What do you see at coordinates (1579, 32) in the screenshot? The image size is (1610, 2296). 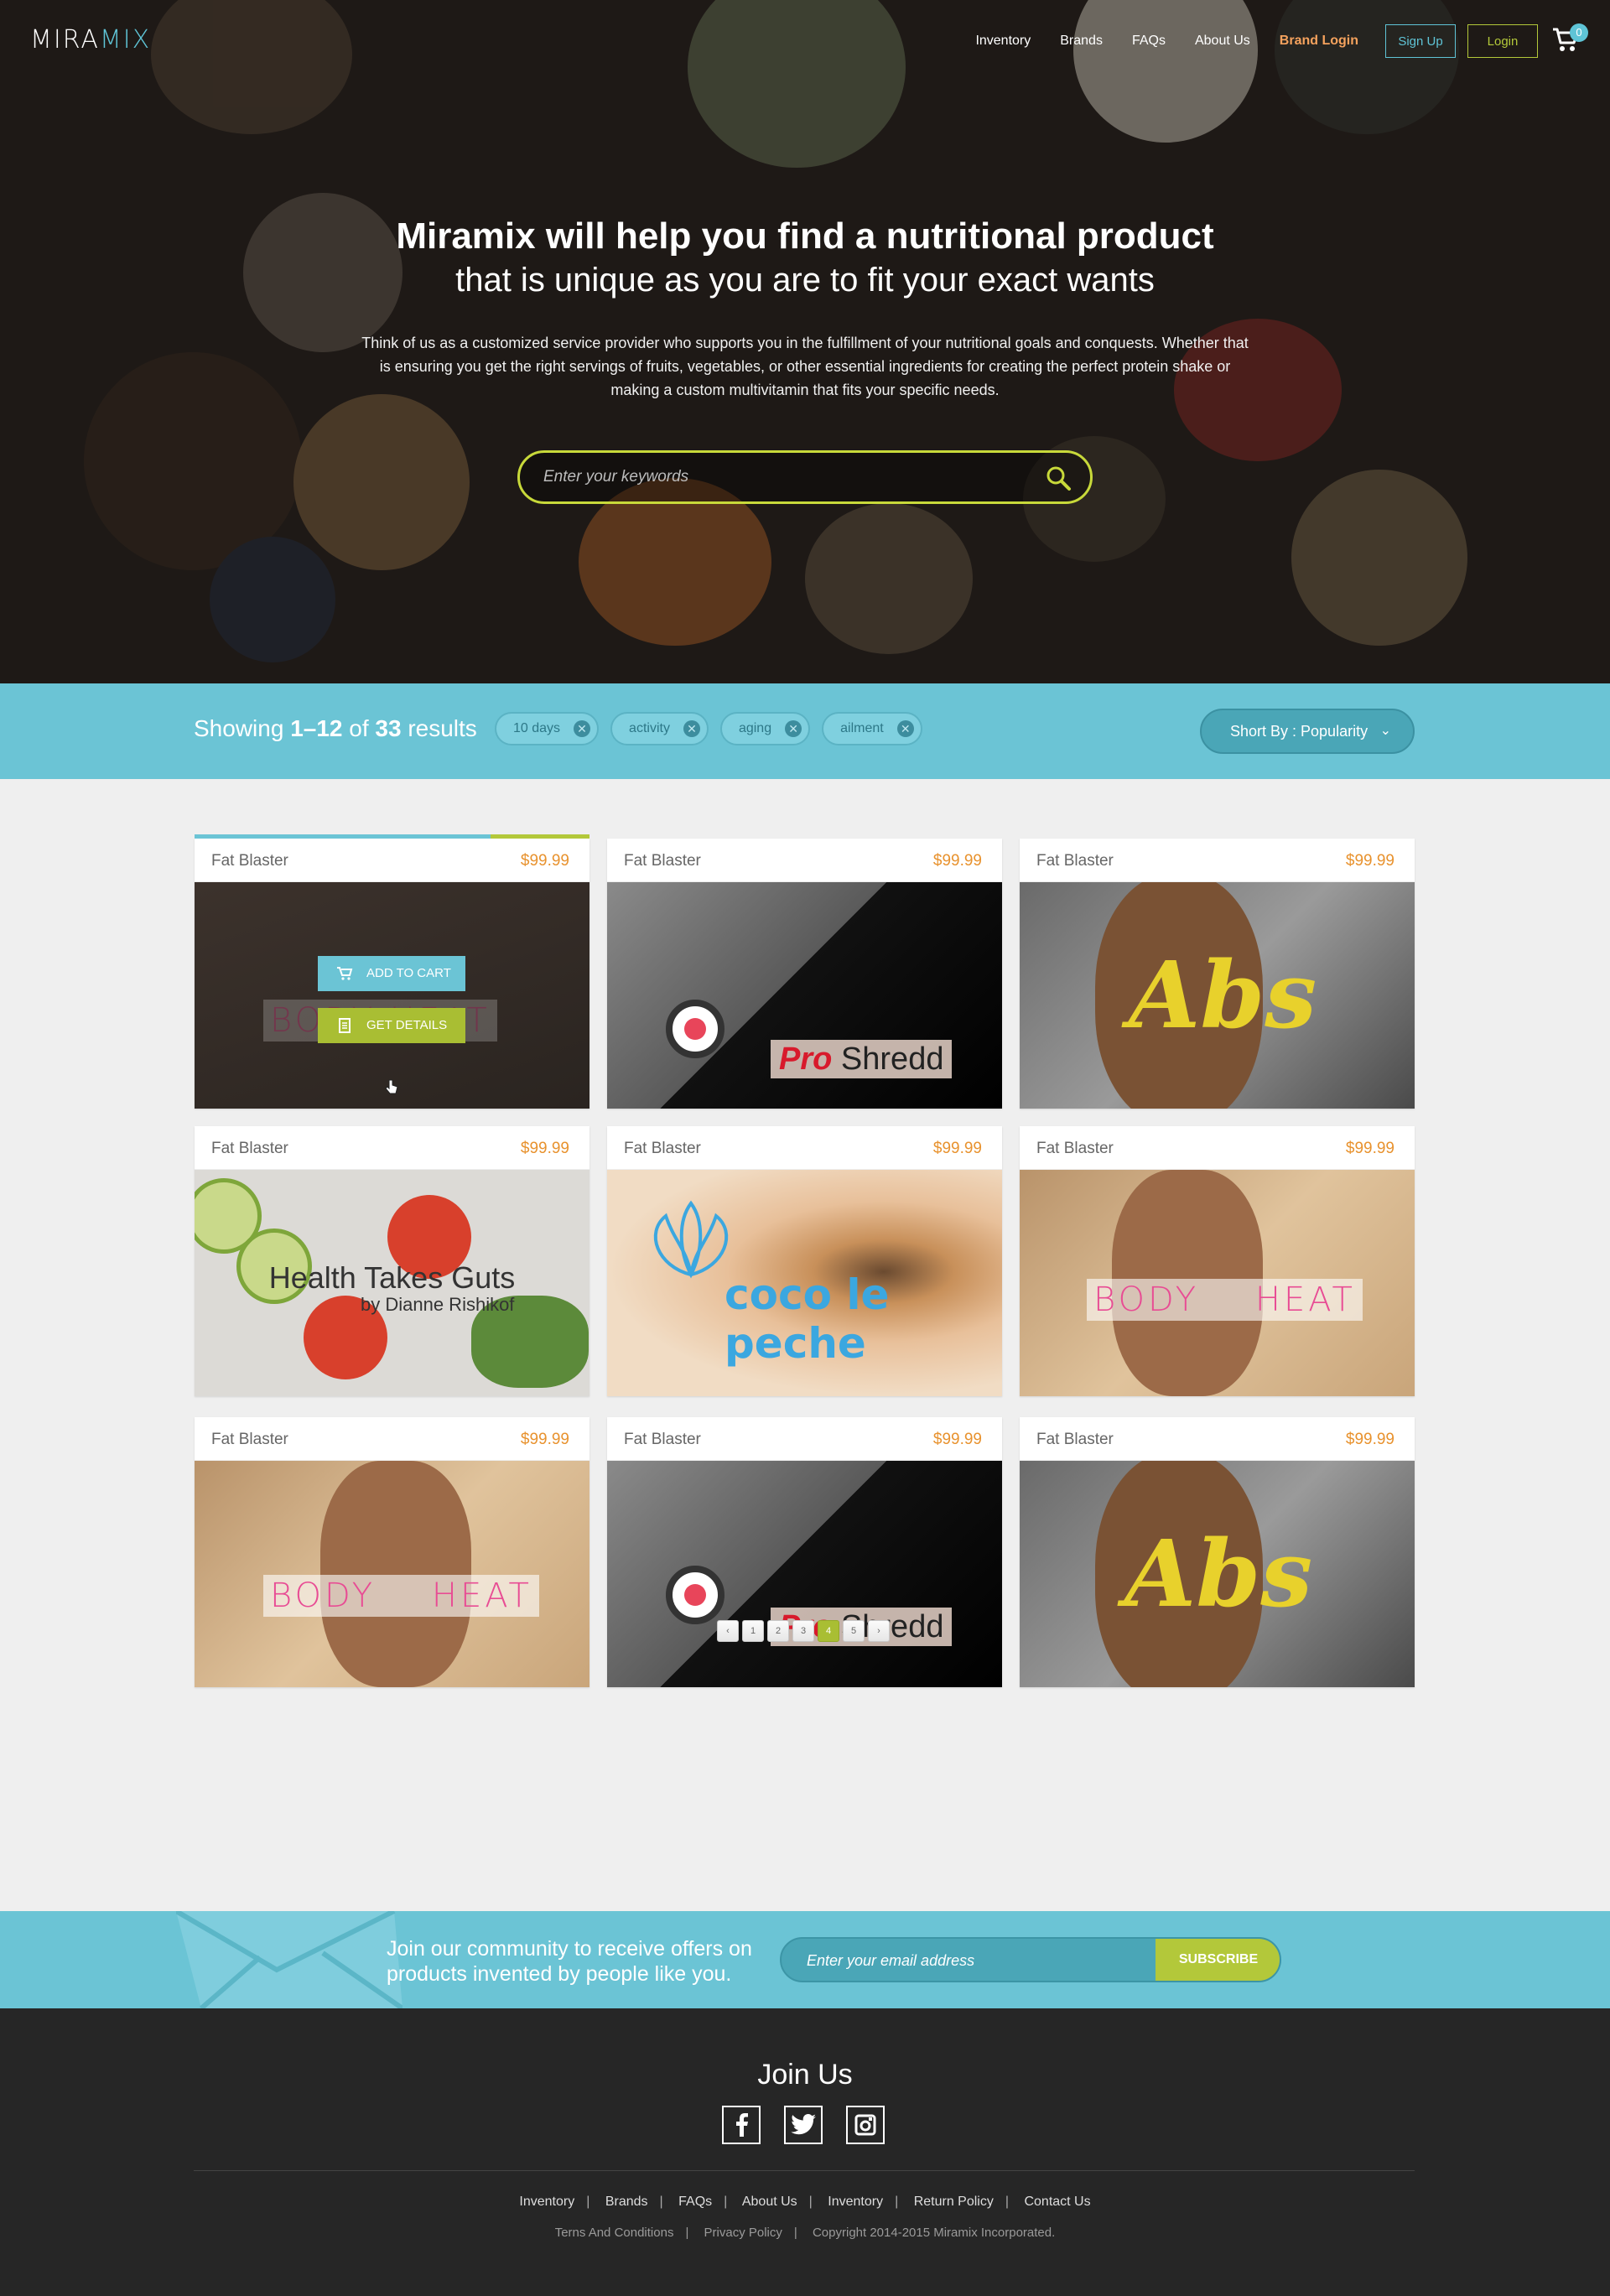 I see `cart-count-badge: 0` at bounding box center [1579, 32].